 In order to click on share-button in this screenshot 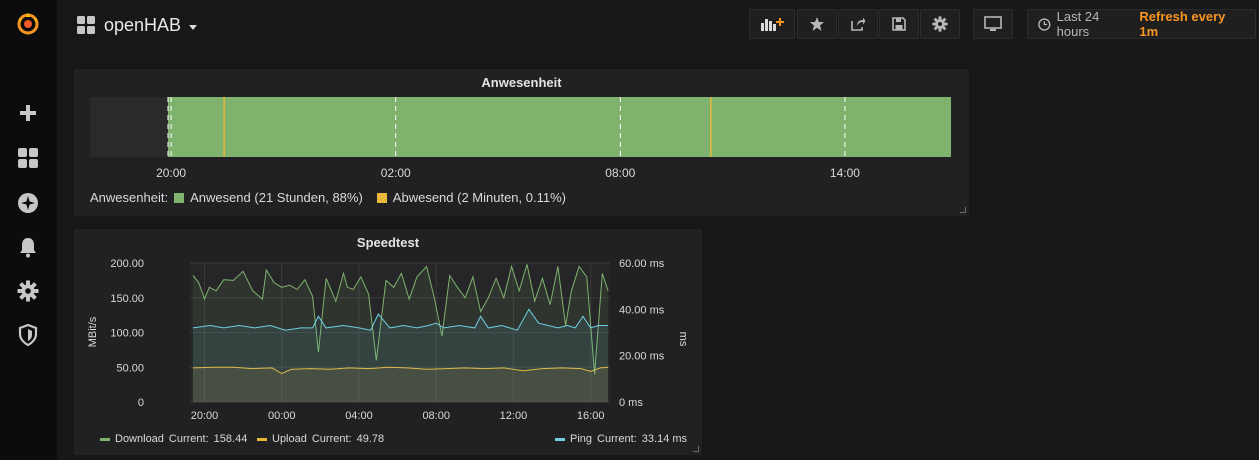, I will do `click(858, 24)`.